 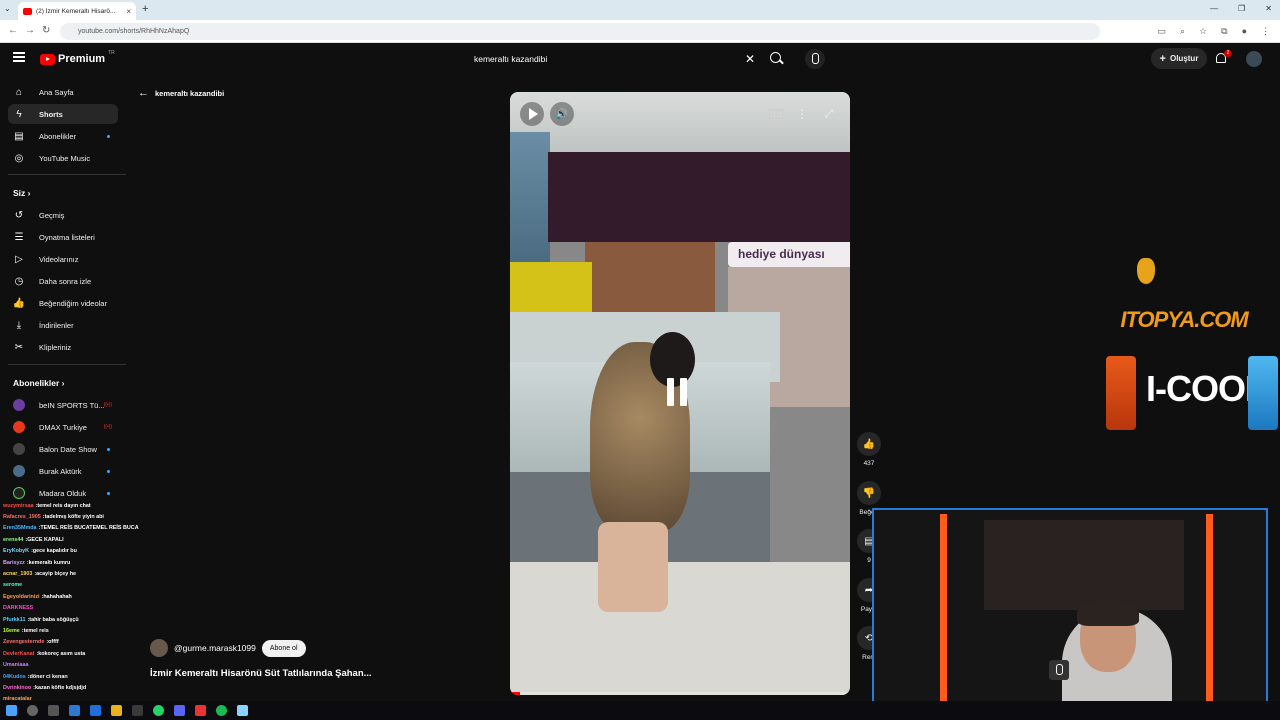 What do you see at coordinates (74, 517) in the screenshot?
I see `chat-text: tadelmış köfte yiyin abi` at bounding box center [74, 517].